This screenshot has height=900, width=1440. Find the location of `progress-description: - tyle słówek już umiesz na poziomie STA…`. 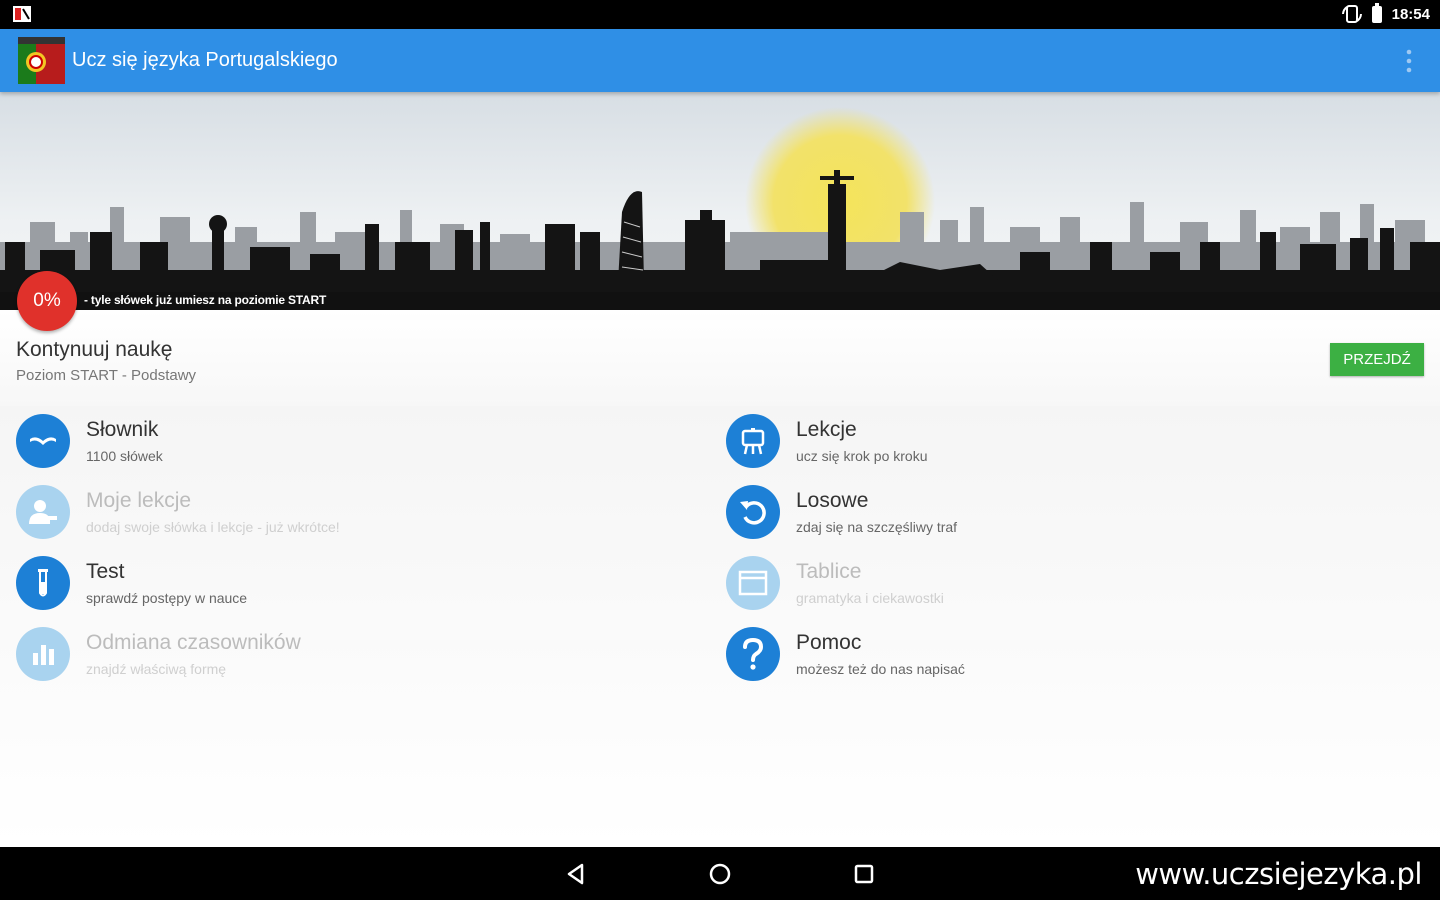

progress-description: - tyle słówek już umiesz na poziomie STA… is located at coordinates (205, 300).